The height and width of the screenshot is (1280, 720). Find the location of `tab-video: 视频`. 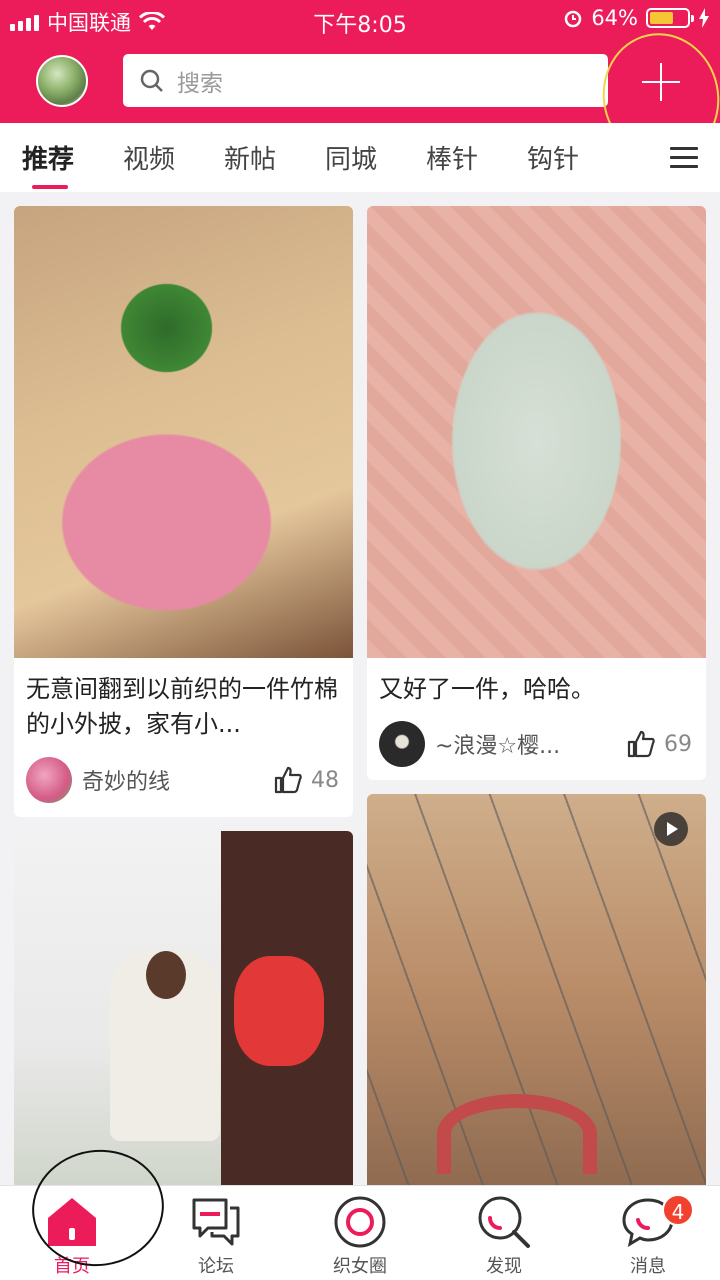

tab-video: 视频 is located at coordinates (149, 157).